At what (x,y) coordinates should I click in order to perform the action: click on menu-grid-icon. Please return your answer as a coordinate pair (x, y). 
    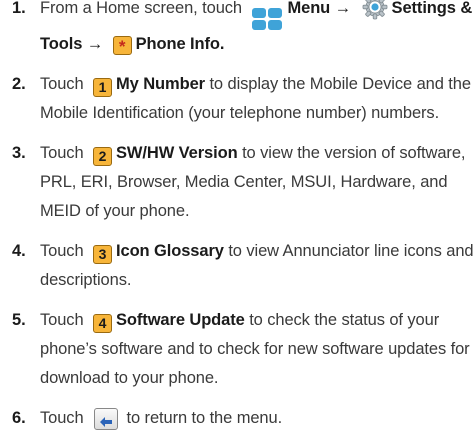
    Looking at the image, I should click on (267, 19).